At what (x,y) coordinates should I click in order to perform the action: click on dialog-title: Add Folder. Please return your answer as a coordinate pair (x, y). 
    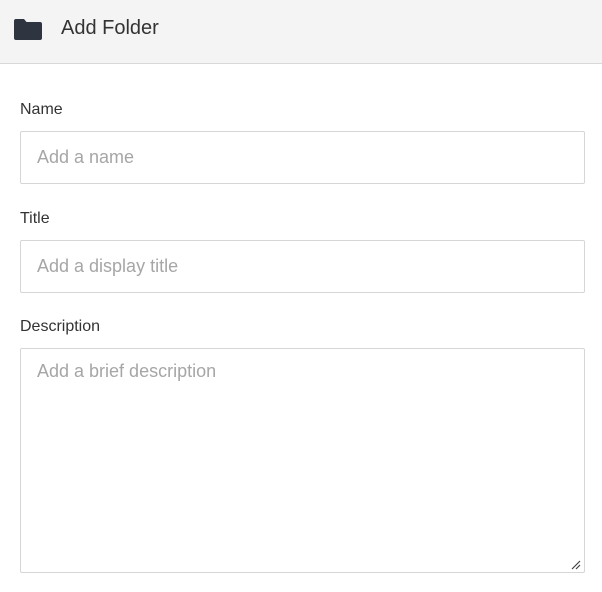
    Looking at the image, I should click on (110, 28).